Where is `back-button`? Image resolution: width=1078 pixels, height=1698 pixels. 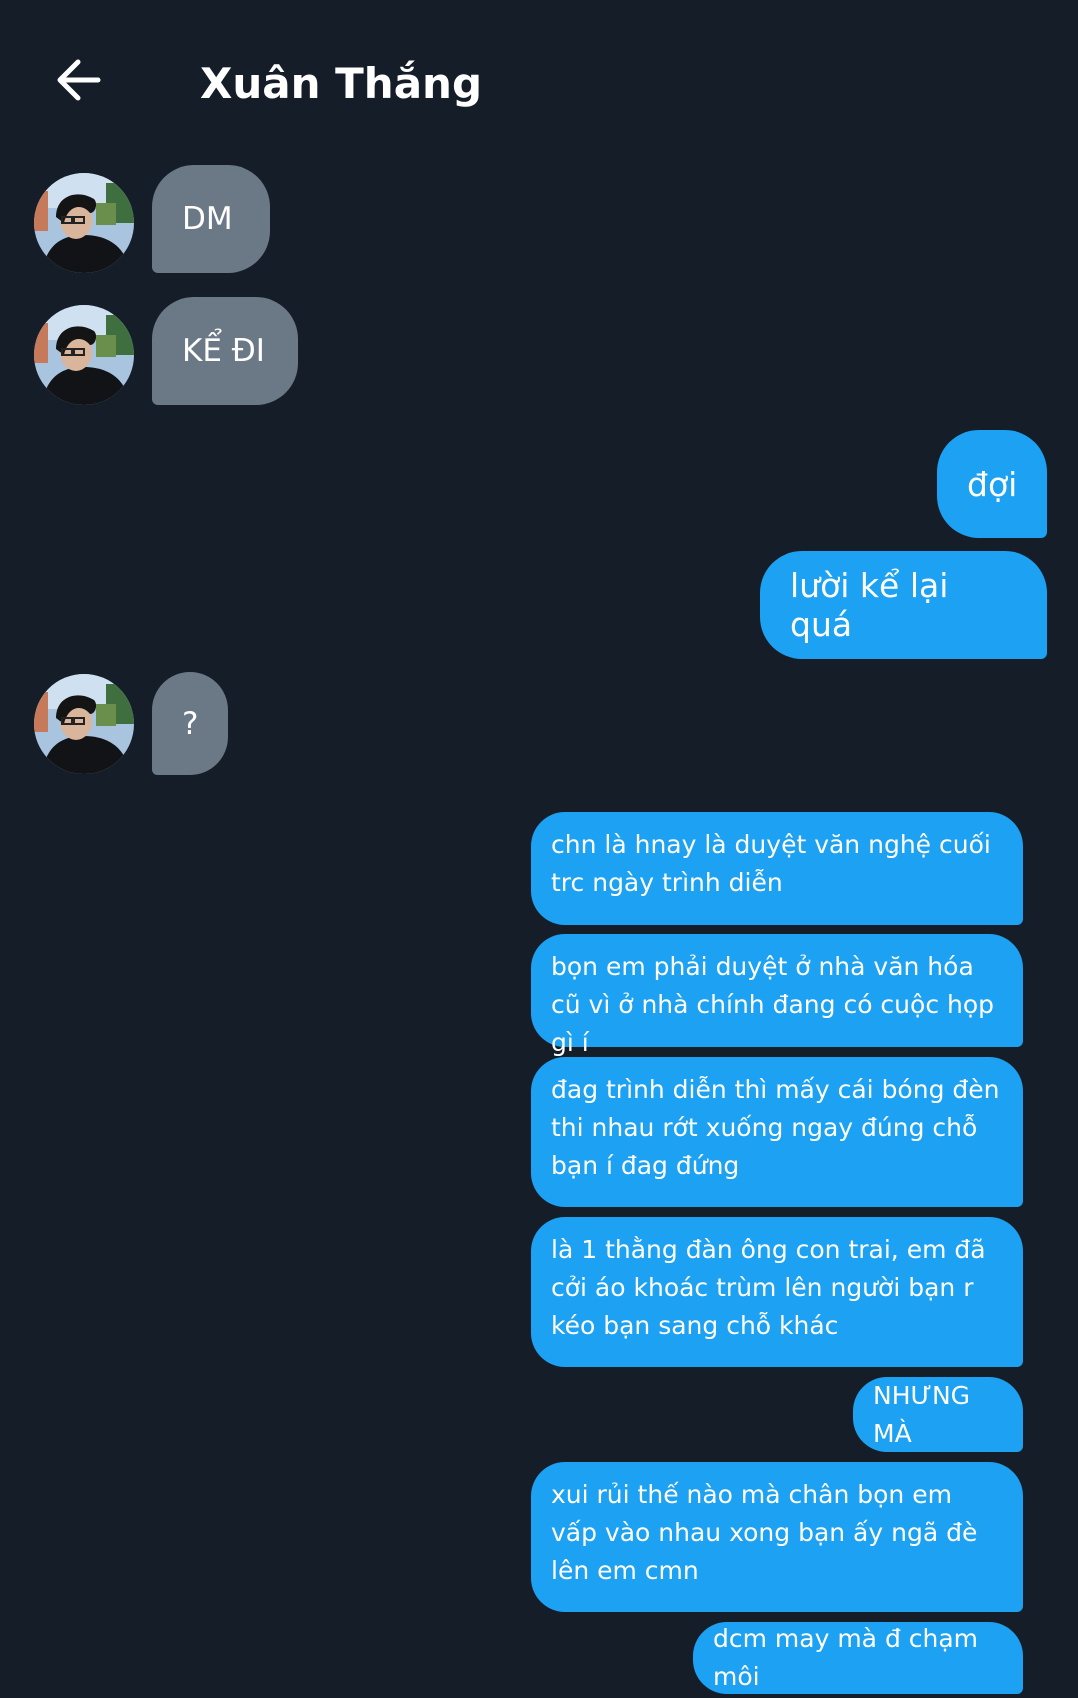
back-button is located at coordinates (78, 80).